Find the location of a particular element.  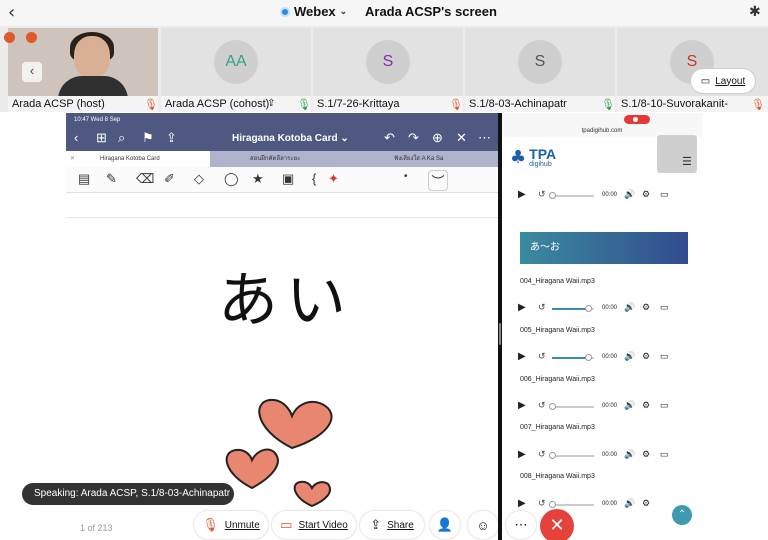

browser-status-bar is located at coordinates (602, 119).